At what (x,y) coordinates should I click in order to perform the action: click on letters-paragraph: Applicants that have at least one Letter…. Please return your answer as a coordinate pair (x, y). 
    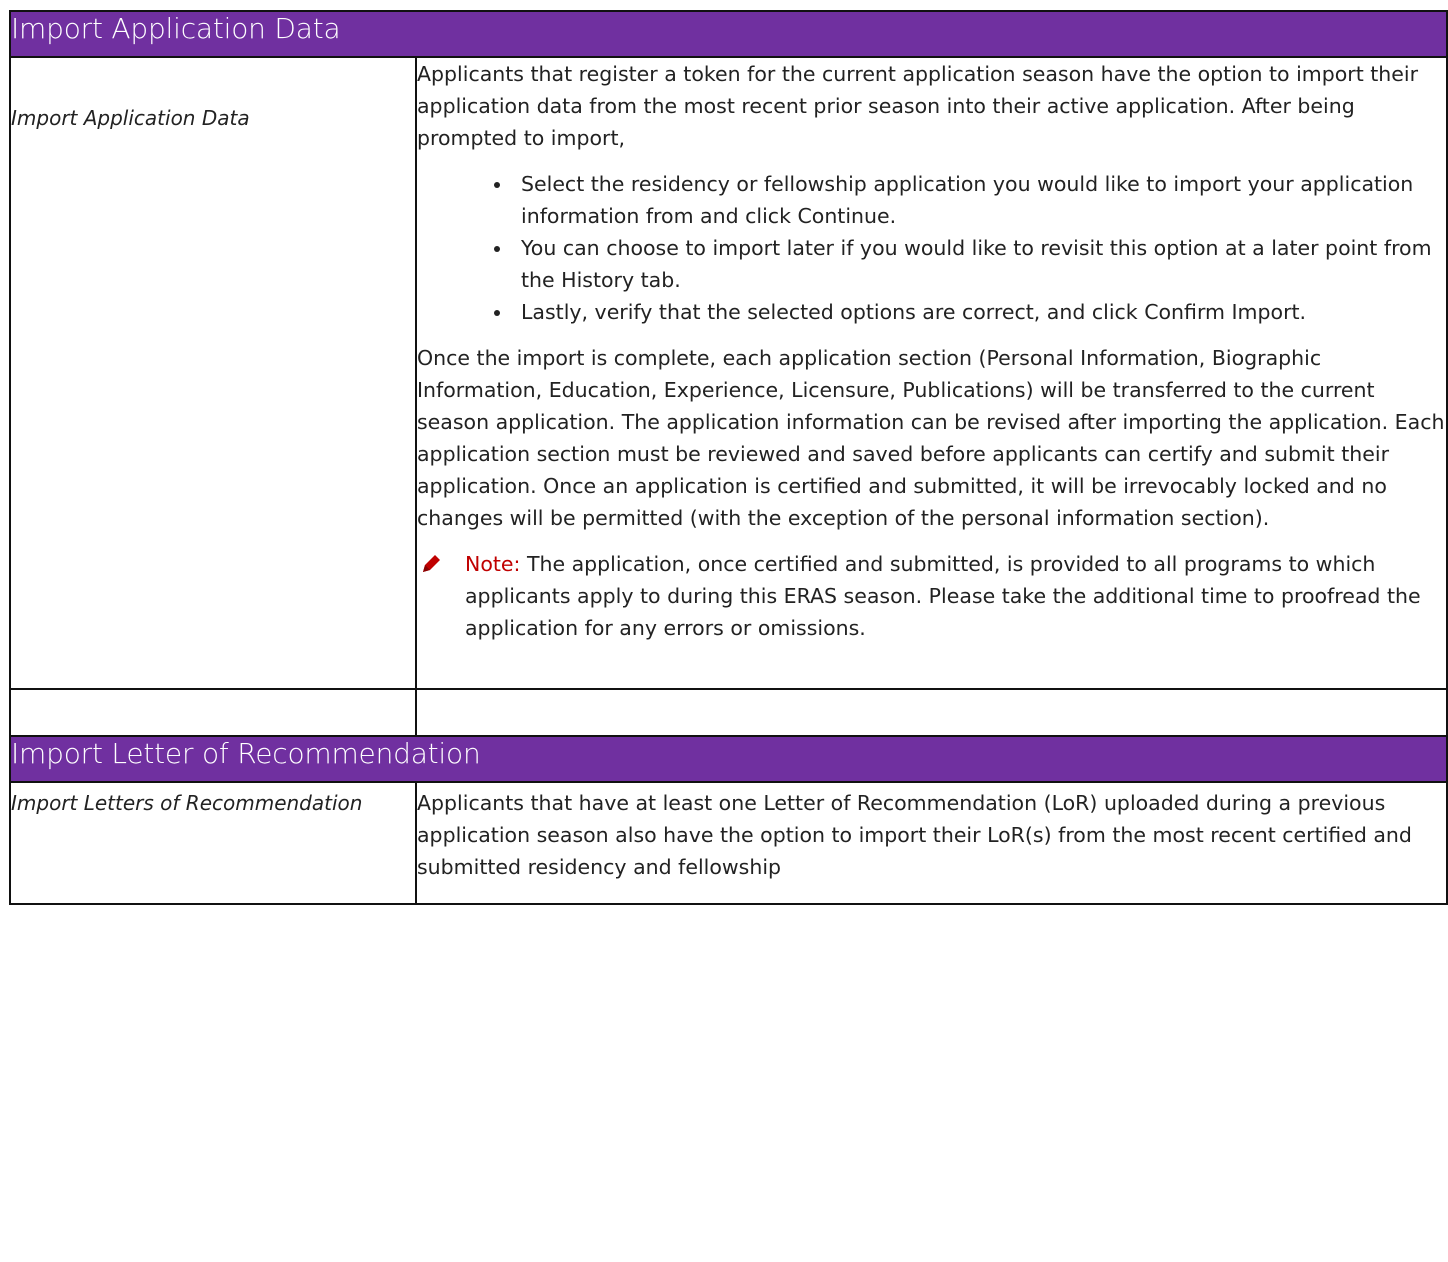
    Looking at the image, I should click on (914, 835).